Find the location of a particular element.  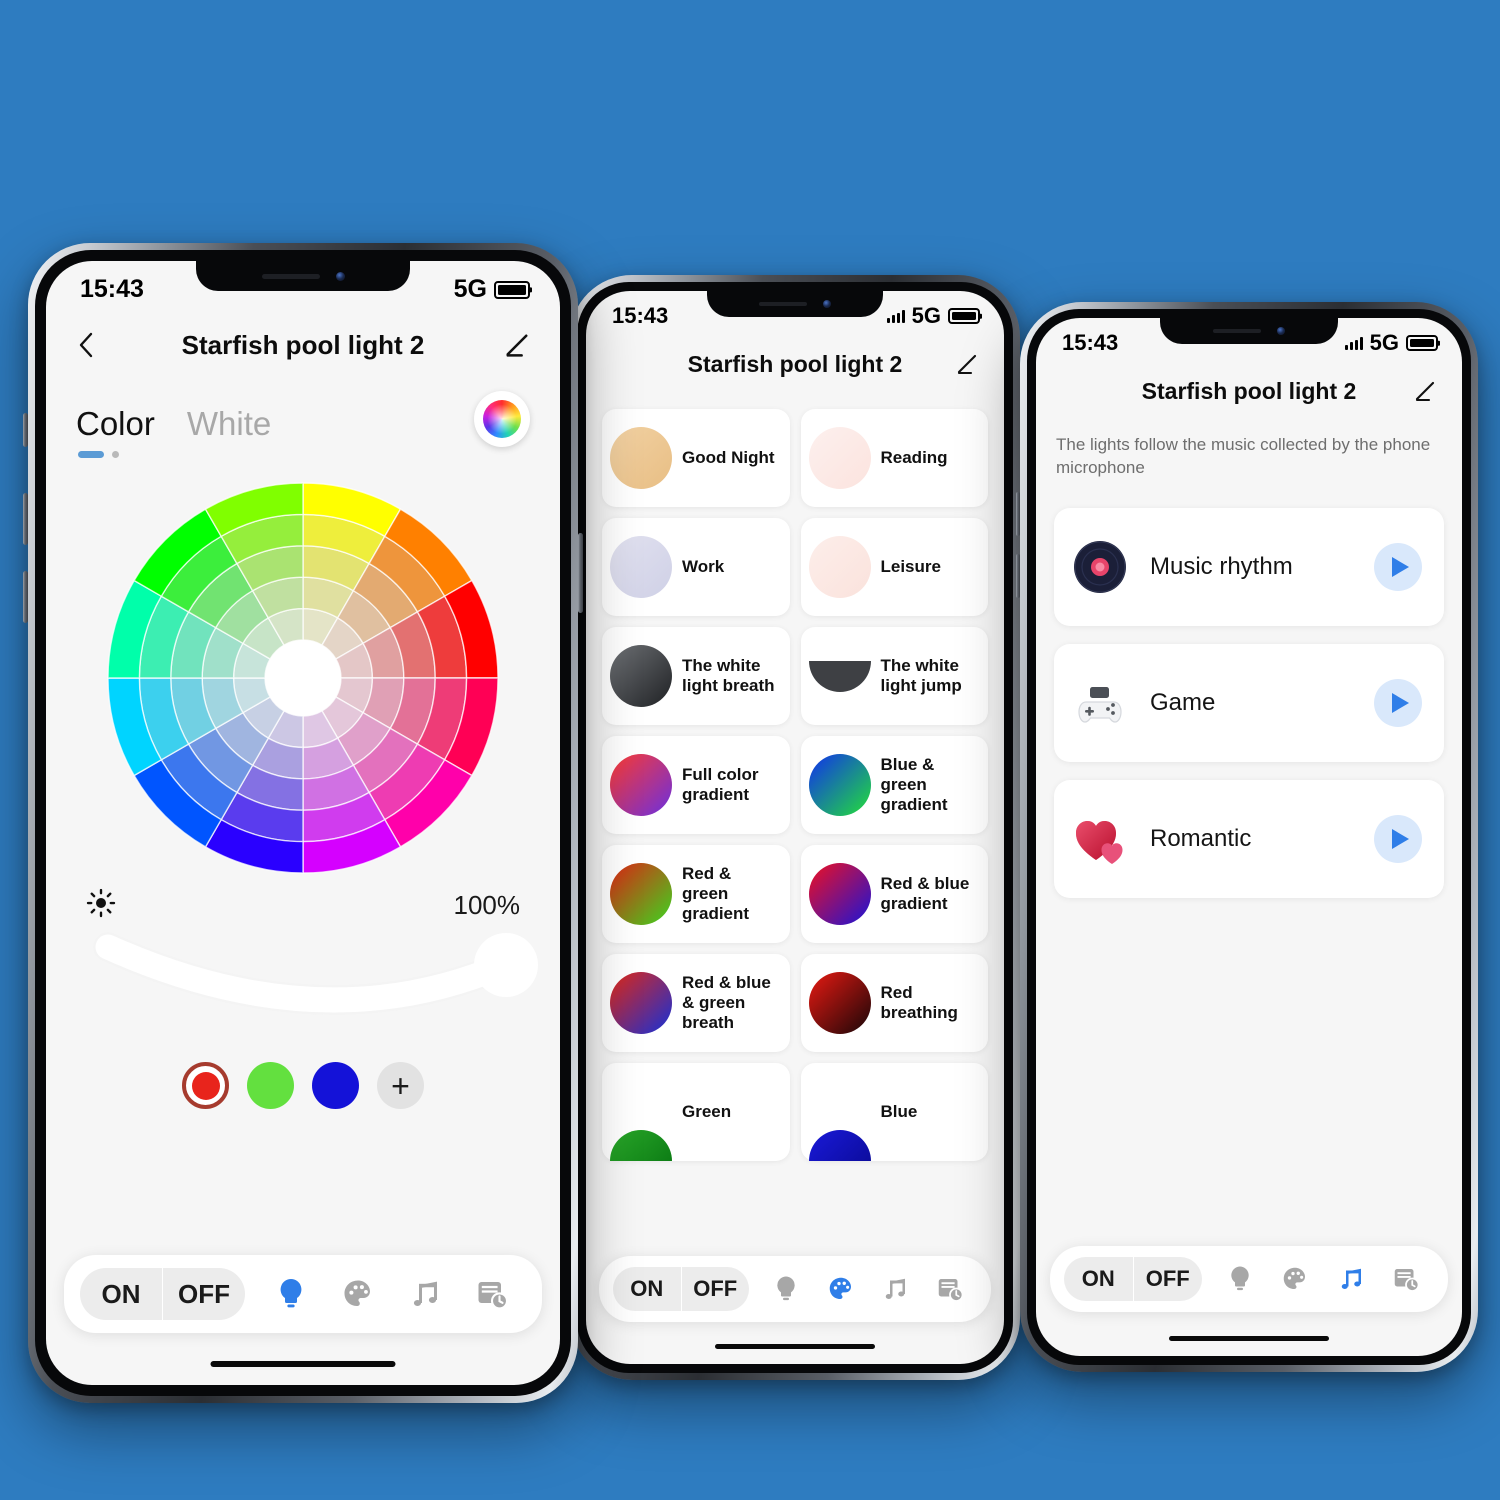

color-wheel-svg is located at coordinates (303, 678).